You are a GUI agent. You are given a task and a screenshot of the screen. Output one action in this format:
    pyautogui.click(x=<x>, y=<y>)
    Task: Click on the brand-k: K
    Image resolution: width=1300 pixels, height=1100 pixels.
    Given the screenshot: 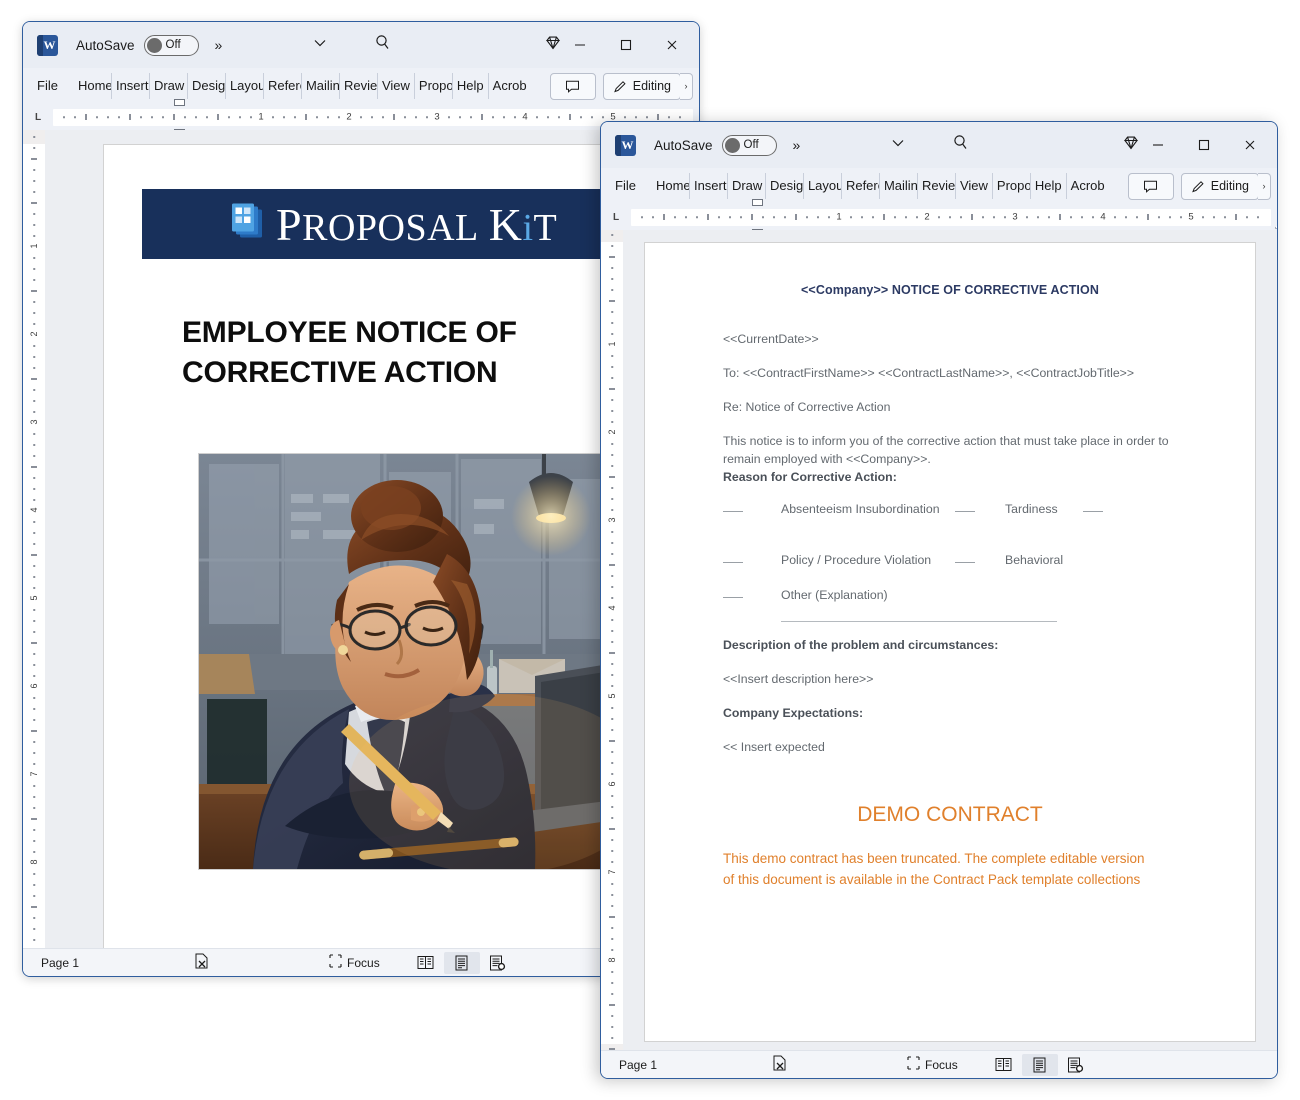 What is the action you would take?
    pyautogui.click(x=505, y=224)
    